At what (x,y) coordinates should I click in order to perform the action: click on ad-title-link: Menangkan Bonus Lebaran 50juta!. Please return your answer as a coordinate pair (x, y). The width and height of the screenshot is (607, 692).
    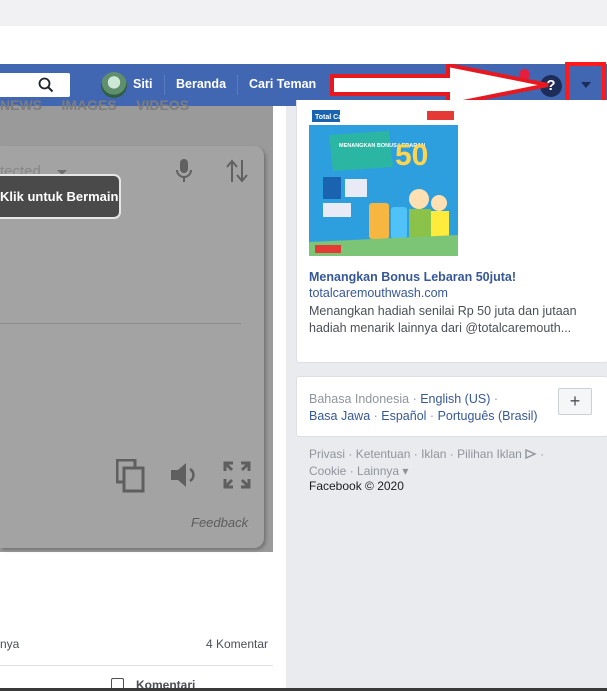
    Looking at the image, I should click on (412, 277).